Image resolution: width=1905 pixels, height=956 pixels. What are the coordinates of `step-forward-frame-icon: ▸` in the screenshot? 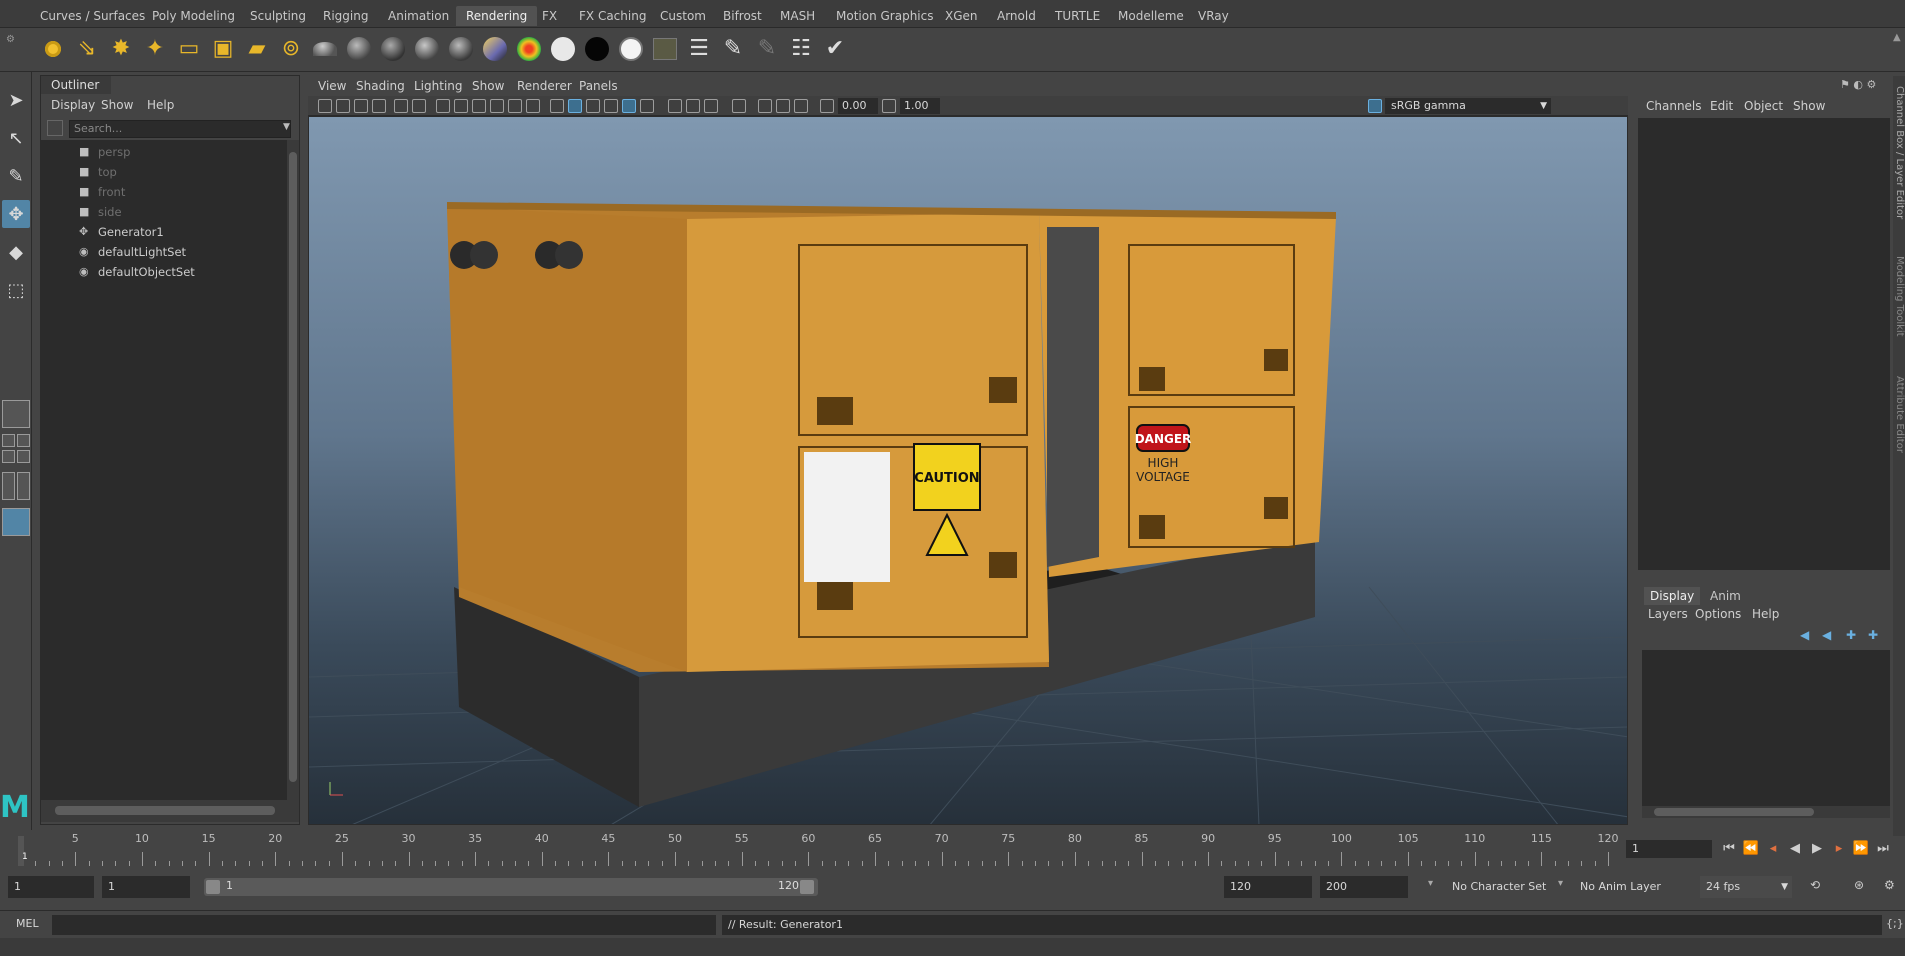 It's located at (1839, 849).